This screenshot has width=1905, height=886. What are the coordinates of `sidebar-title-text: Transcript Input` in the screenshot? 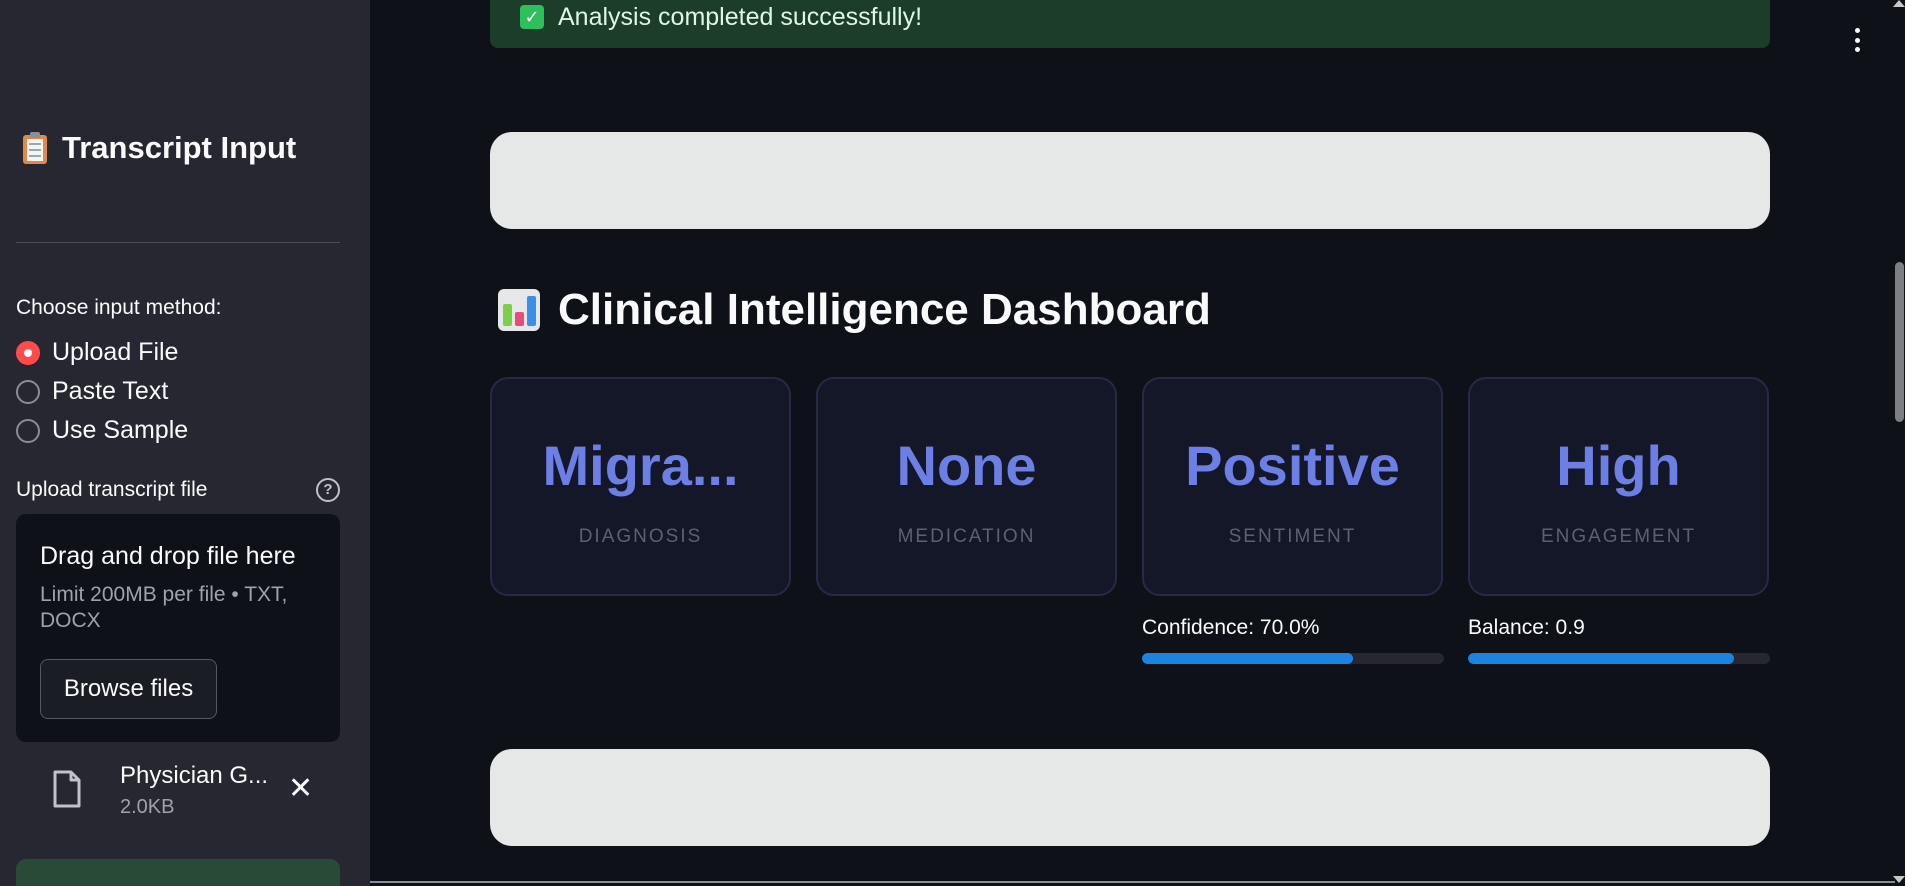 It's located at (179, 147).